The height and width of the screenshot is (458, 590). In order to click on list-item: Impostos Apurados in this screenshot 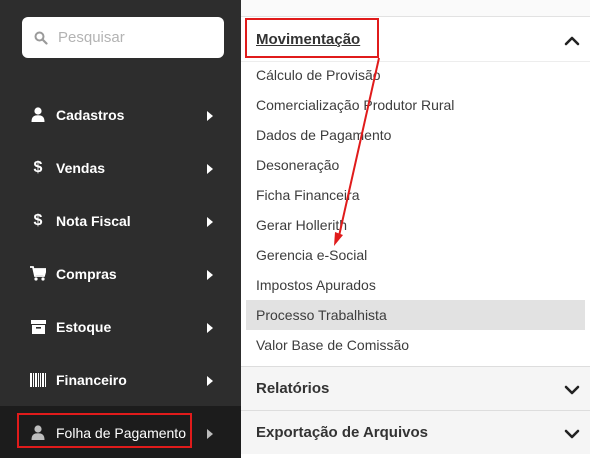, I will do `click(415, 285)`.